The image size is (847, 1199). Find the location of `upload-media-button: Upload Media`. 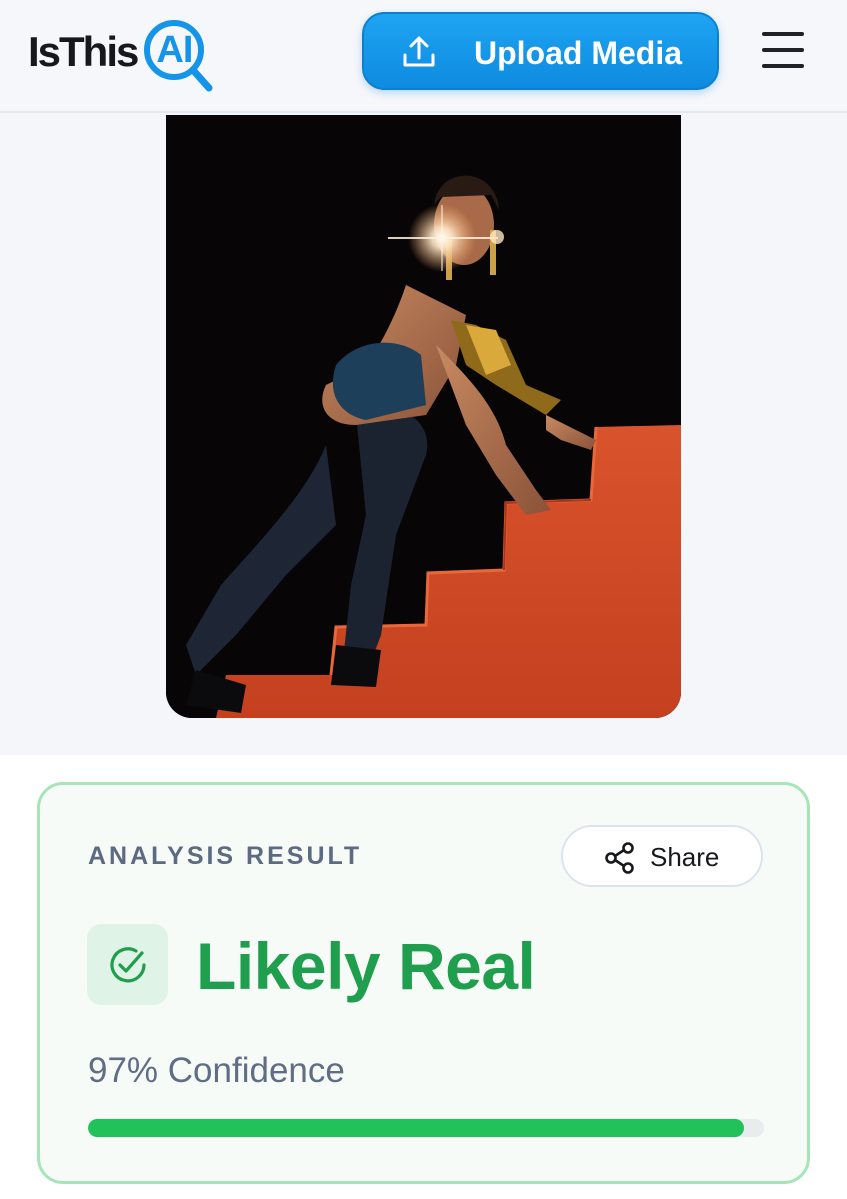

upload-media-button: Upload Media is located at coordinates (540, 51).